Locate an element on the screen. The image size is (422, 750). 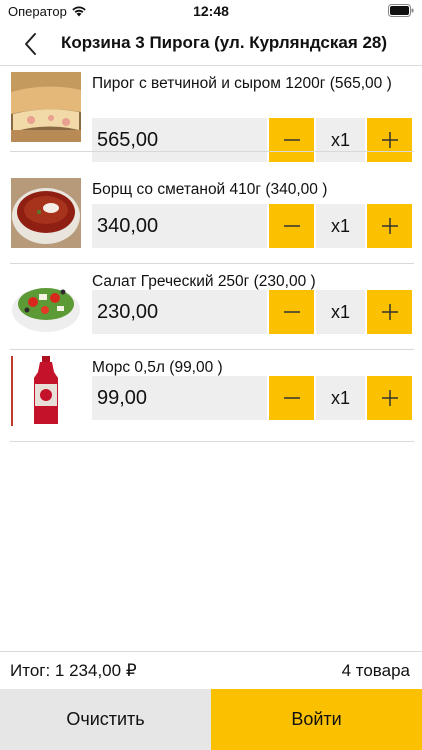
cart-summary: Итог: 1 234,00 ₽ 4 товара is located at coordinates (211, 670).